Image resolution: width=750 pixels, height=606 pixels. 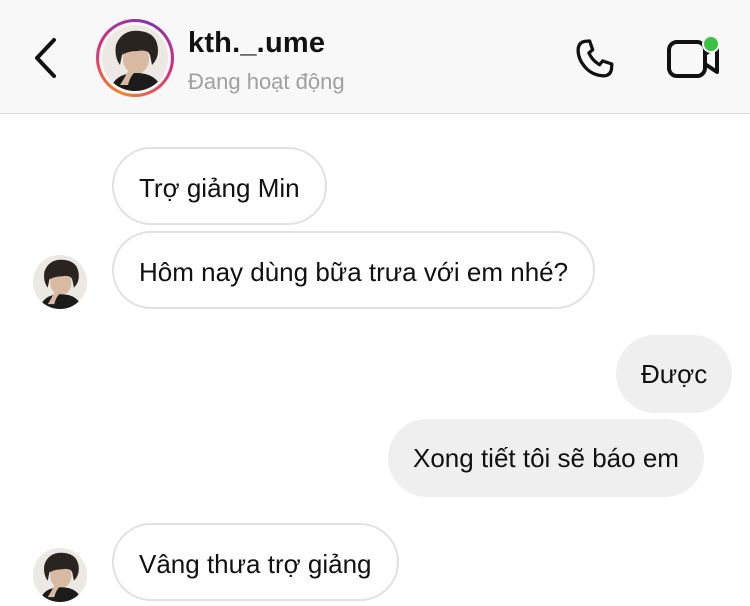 What do you see at coordinates (256, 43) in the screenshot?
I see `chat-username: kth._.ume` at bounding box center [256, 43].